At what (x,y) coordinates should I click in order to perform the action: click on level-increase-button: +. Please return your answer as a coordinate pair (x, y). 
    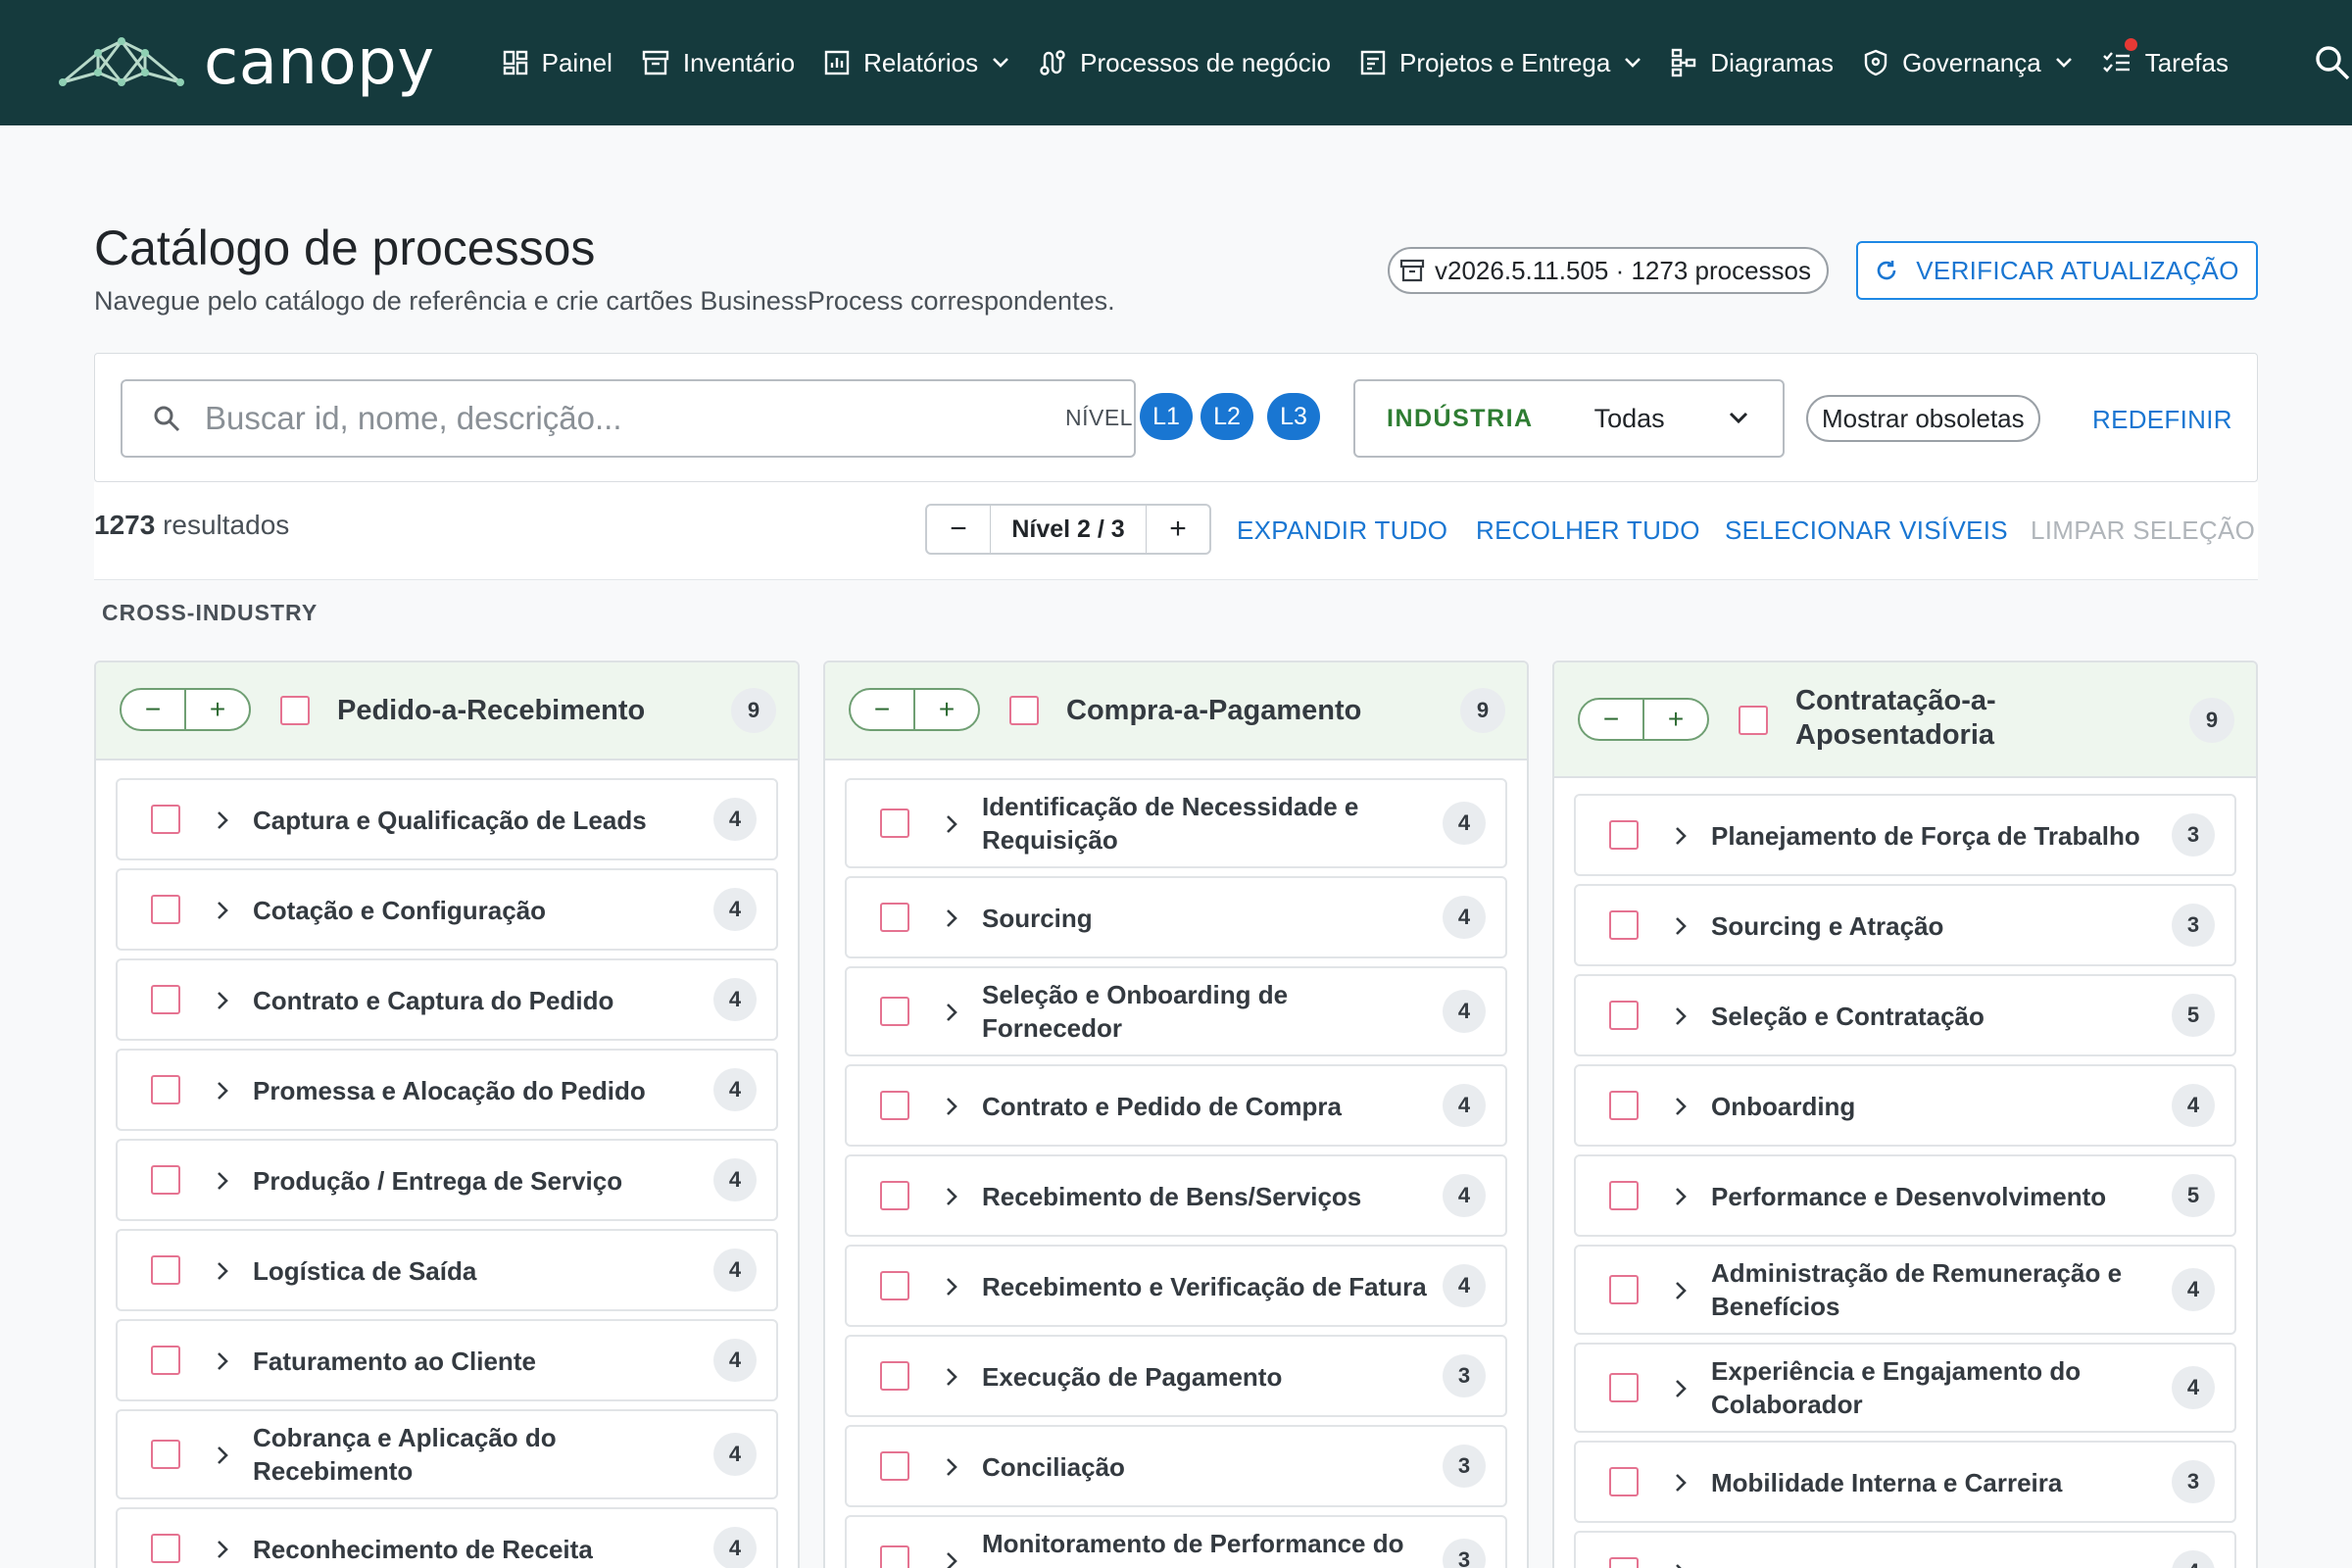
    Looking at the image, I should click on (1178, 529).